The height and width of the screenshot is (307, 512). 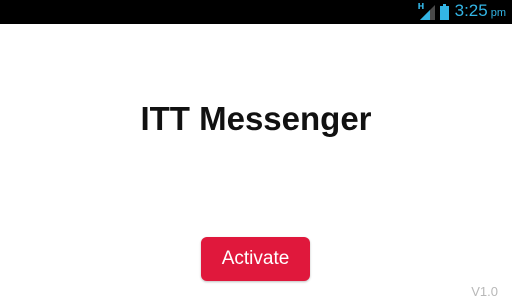 I want to click on activate-button: Activate, so click(x=255, y=259).